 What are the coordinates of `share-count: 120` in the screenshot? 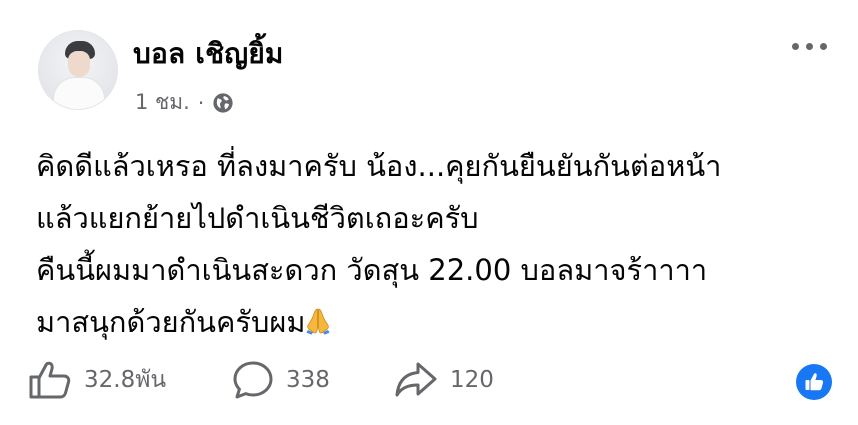 It's located at (472, 380).